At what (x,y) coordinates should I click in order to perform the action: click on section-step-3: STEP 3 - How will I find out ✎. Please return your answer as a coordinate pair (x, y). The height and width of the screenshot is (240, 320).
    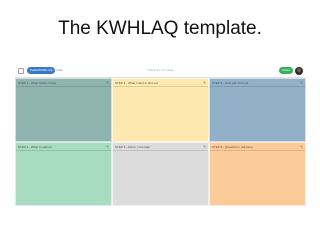
    Looking at the image, I should click on (257, 110).